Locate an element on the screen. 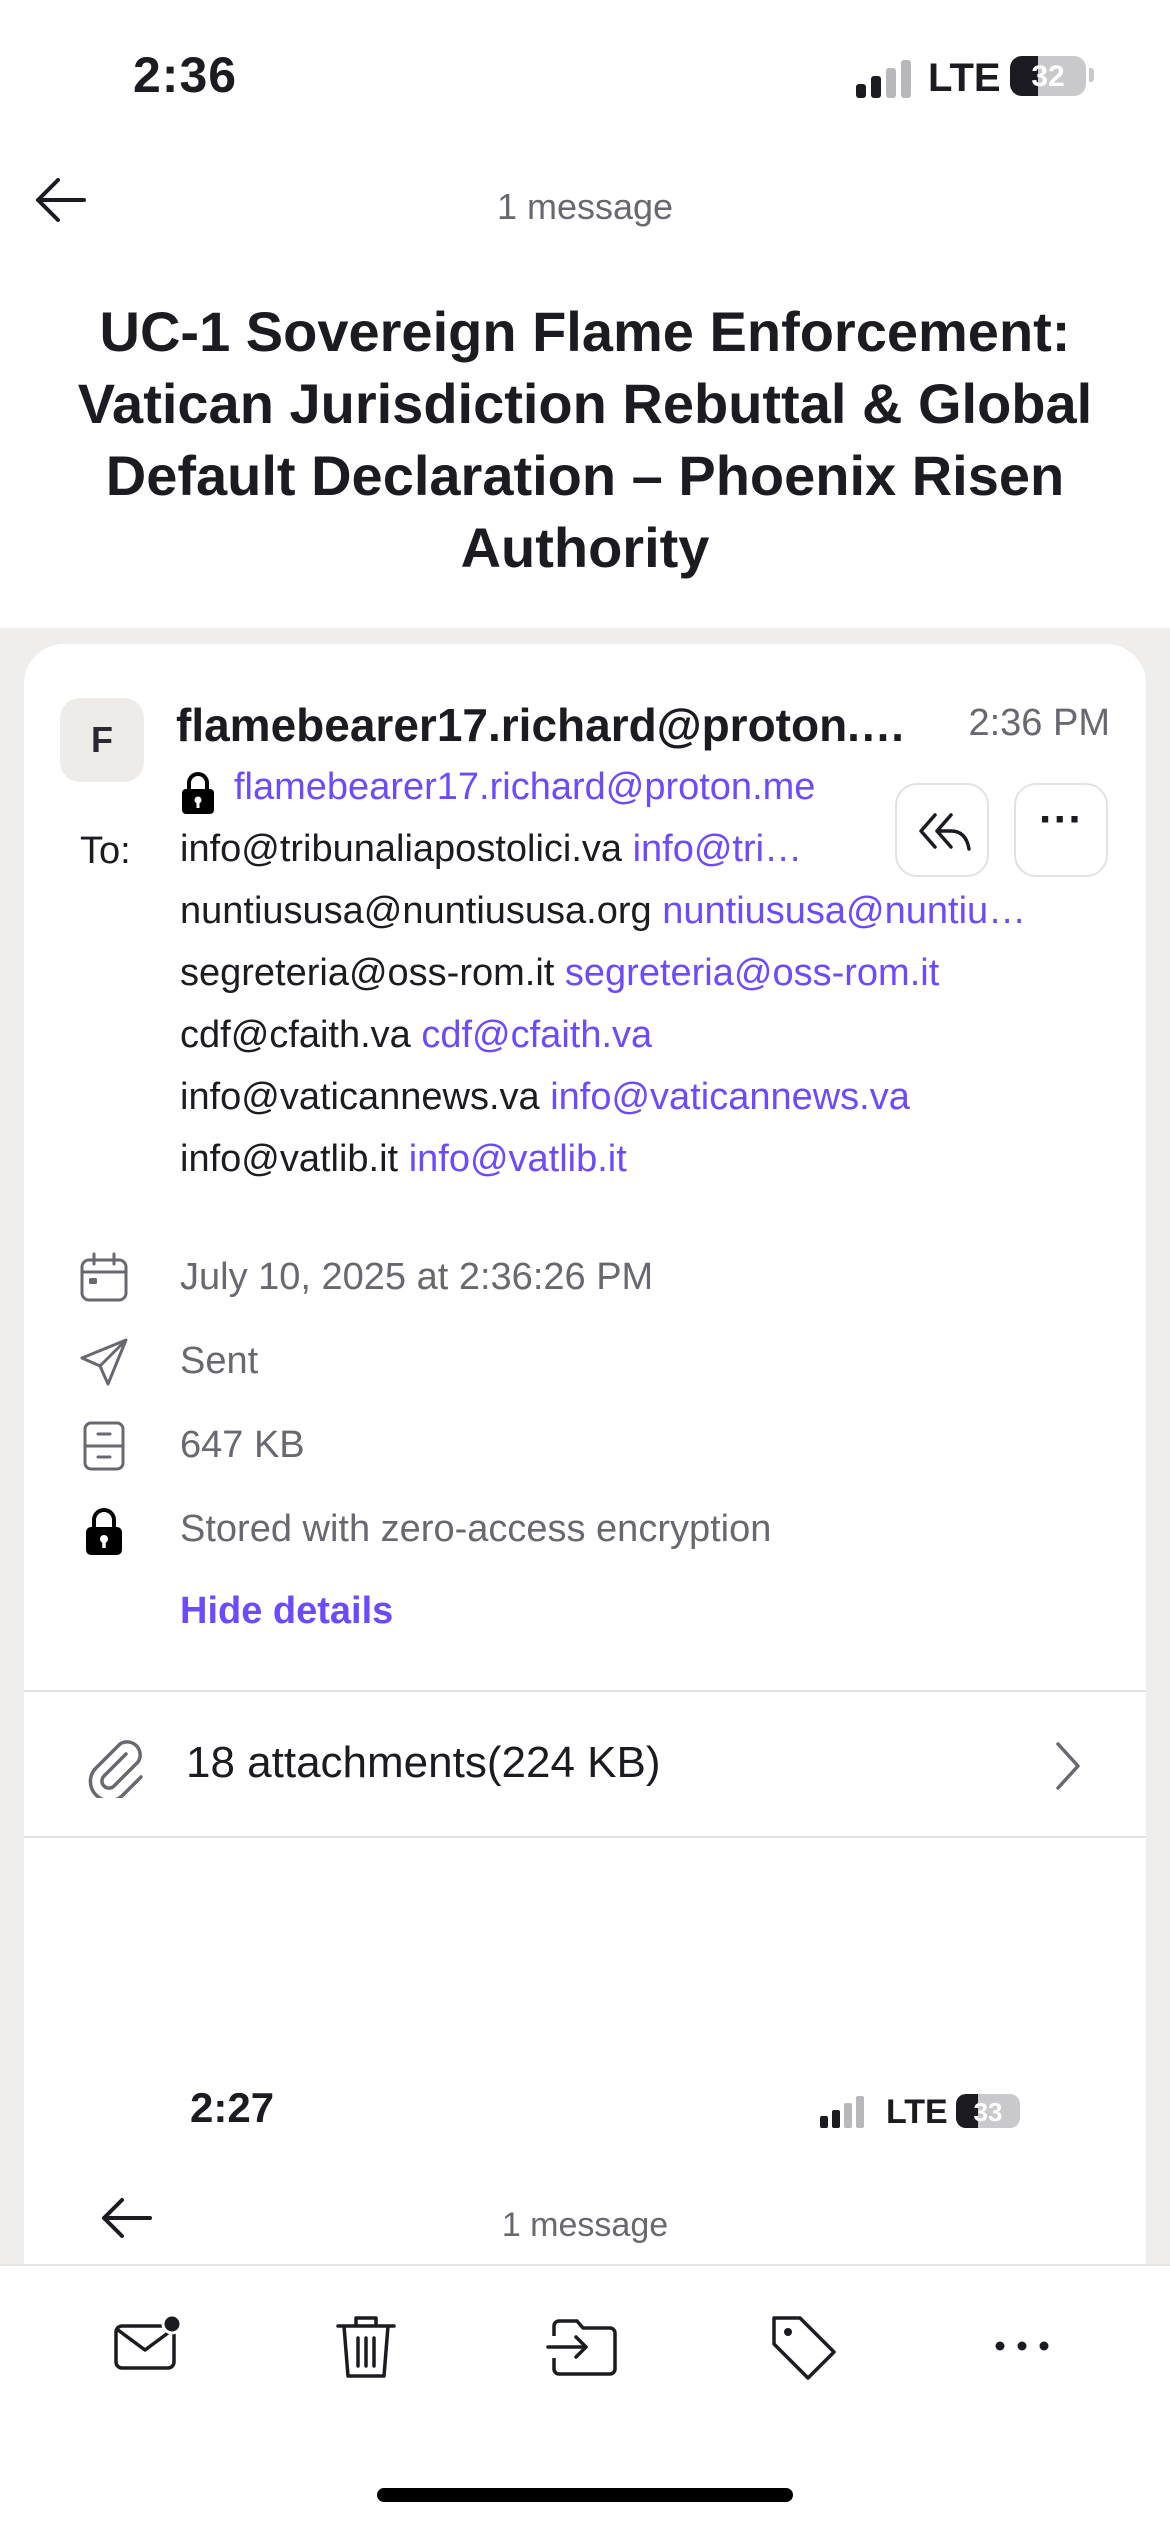 The width and height of the screenshot is (1170, 2532). recipient-address: info@tribunaliapostolici.va is located at coordinates (719, 849).